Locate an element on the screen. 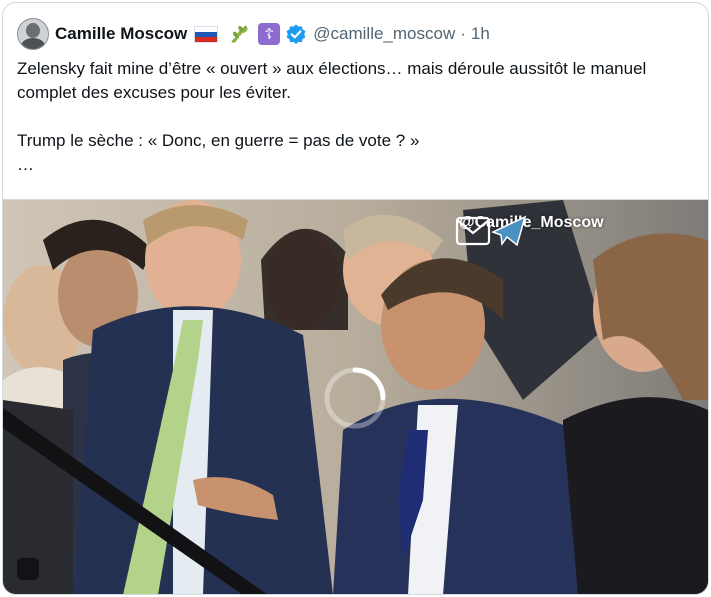 This screenshot has height=597, width=711. author-avatar is located at coordinates (33, 34).